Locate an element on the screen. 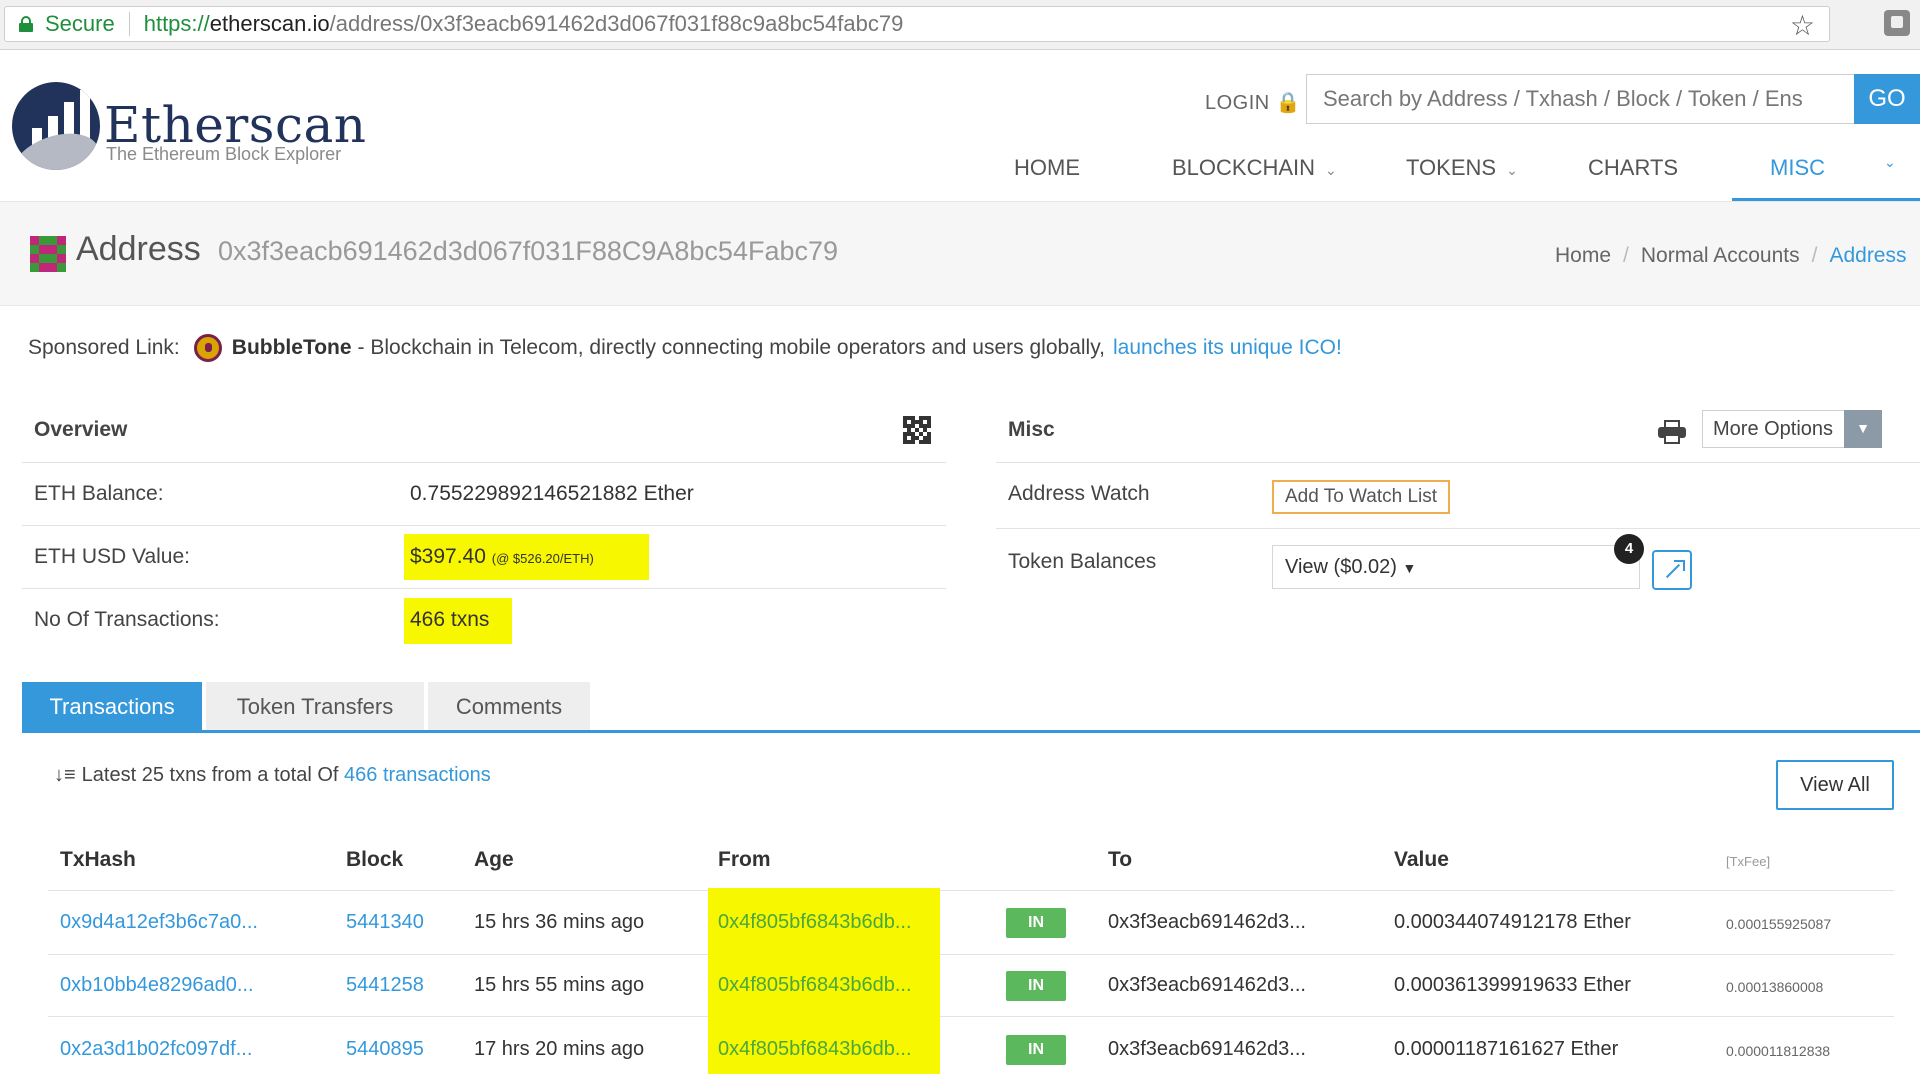 The height and width of the screenshot is (1074, 1920). url-host: etherscan.io is located at coordinates (269, 23).